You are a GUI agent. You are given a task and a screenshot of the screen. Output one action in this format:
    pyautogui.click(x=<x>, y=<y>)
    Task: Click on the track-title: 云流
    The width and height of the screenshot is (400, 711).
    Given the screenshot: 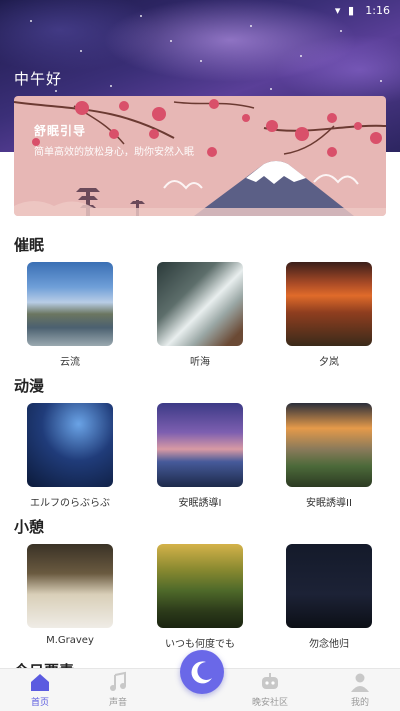 What is the action you would take?
    pyautogui.click(x=70, y=362)
    